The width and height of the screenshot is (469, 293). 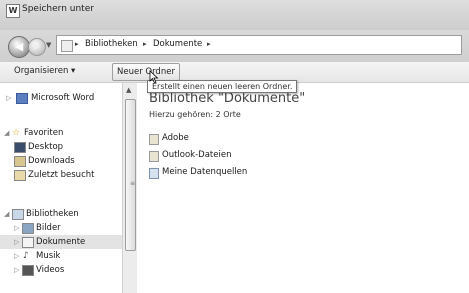 I want to click on sidebar-item-documents: ▷ Dokumente, so click(x=61, y=242).